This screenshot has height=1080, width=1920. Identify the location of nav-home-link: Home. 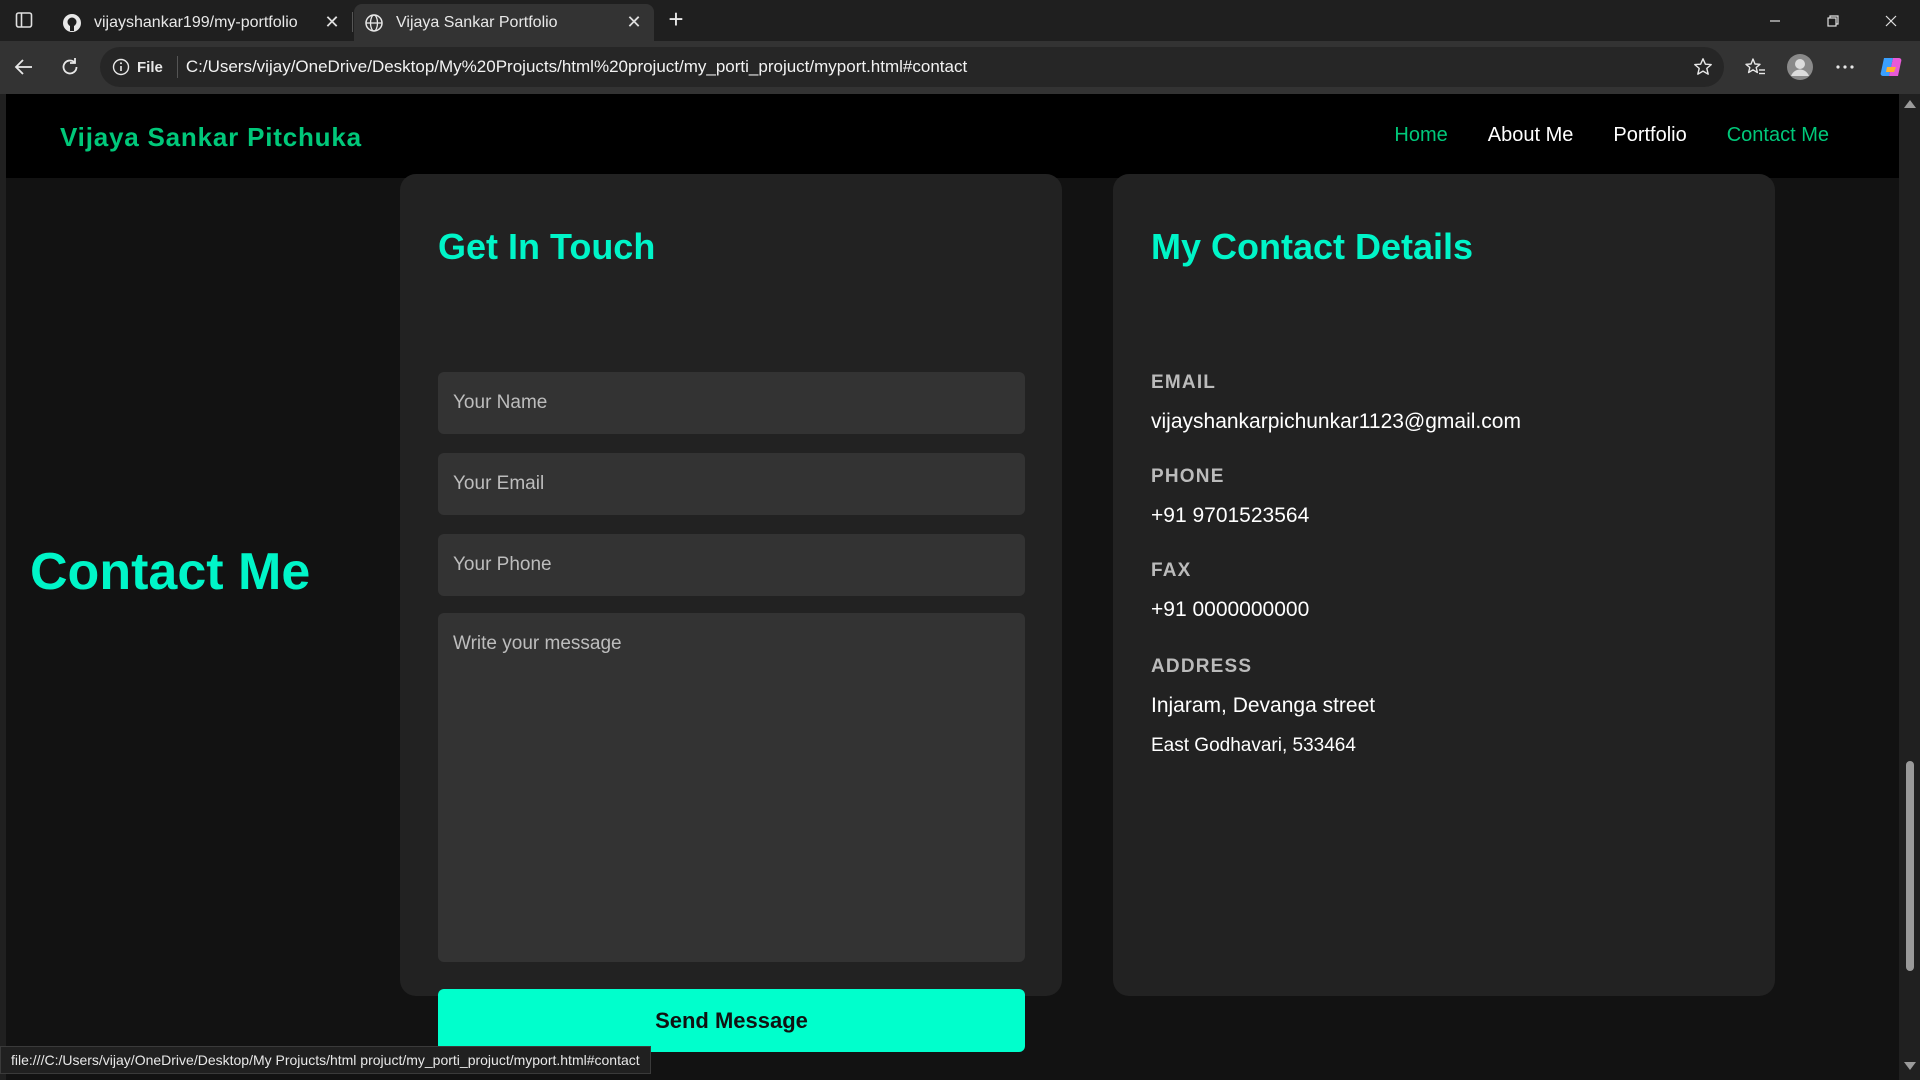
(1420, 135).